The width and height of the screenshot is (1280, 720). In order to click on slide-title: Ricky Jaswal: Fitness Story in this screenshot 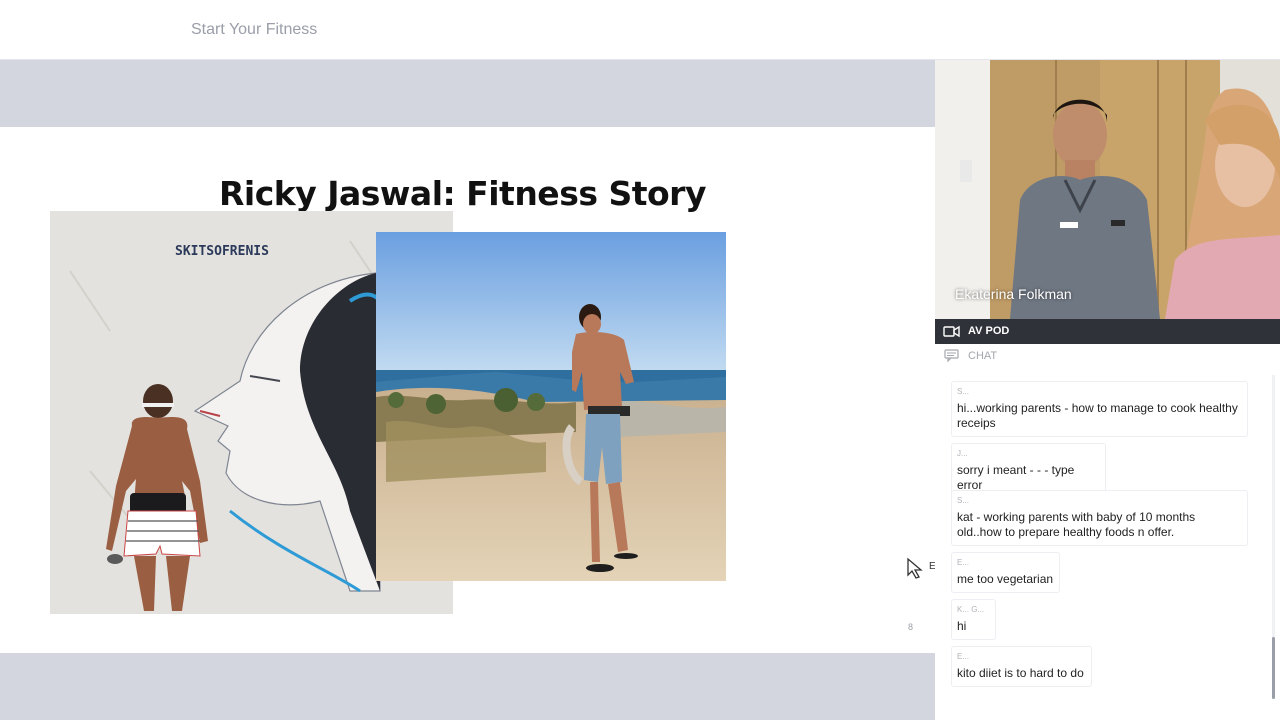, I will do `click(462, 193)`.